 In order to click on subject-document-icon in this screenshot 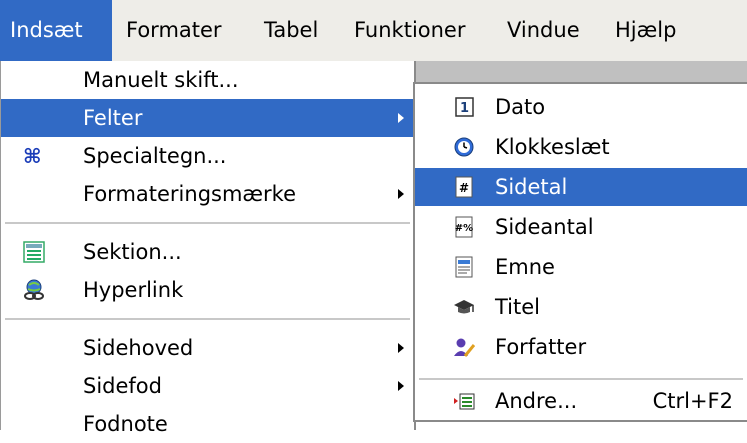, I will do `click(464, 267)`.